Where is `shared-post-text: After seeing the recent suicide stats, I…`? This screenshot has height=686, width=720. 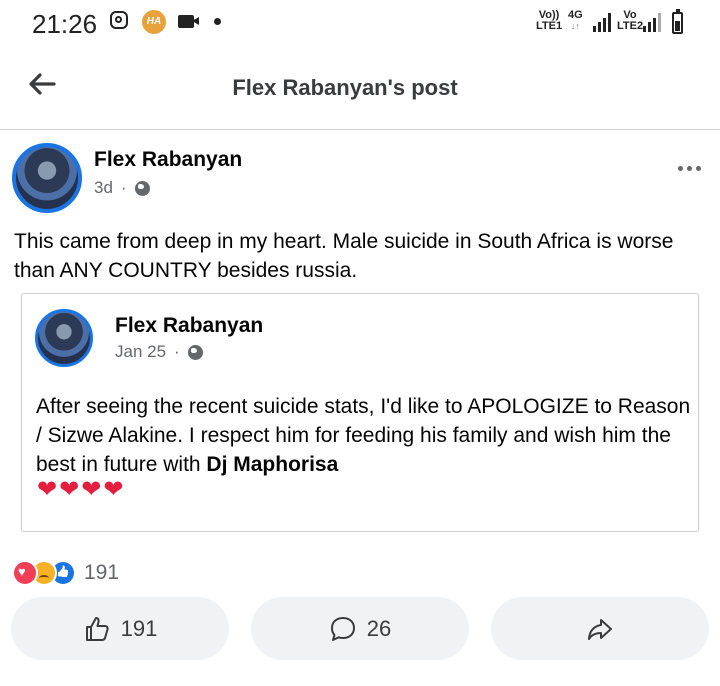 shared-post-text: After seeing the recent suicide stats, I… is located at coordinates (366, 435).